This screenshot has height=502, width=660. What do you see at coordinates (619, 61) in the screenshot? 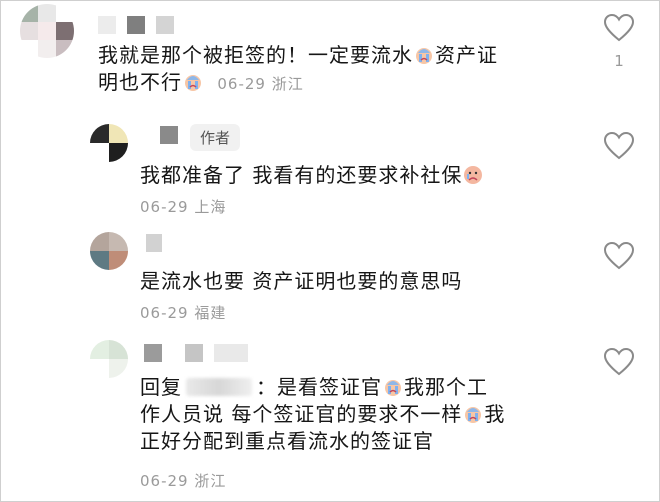
I see `like-count: 1` at bounding box center [619, 61].